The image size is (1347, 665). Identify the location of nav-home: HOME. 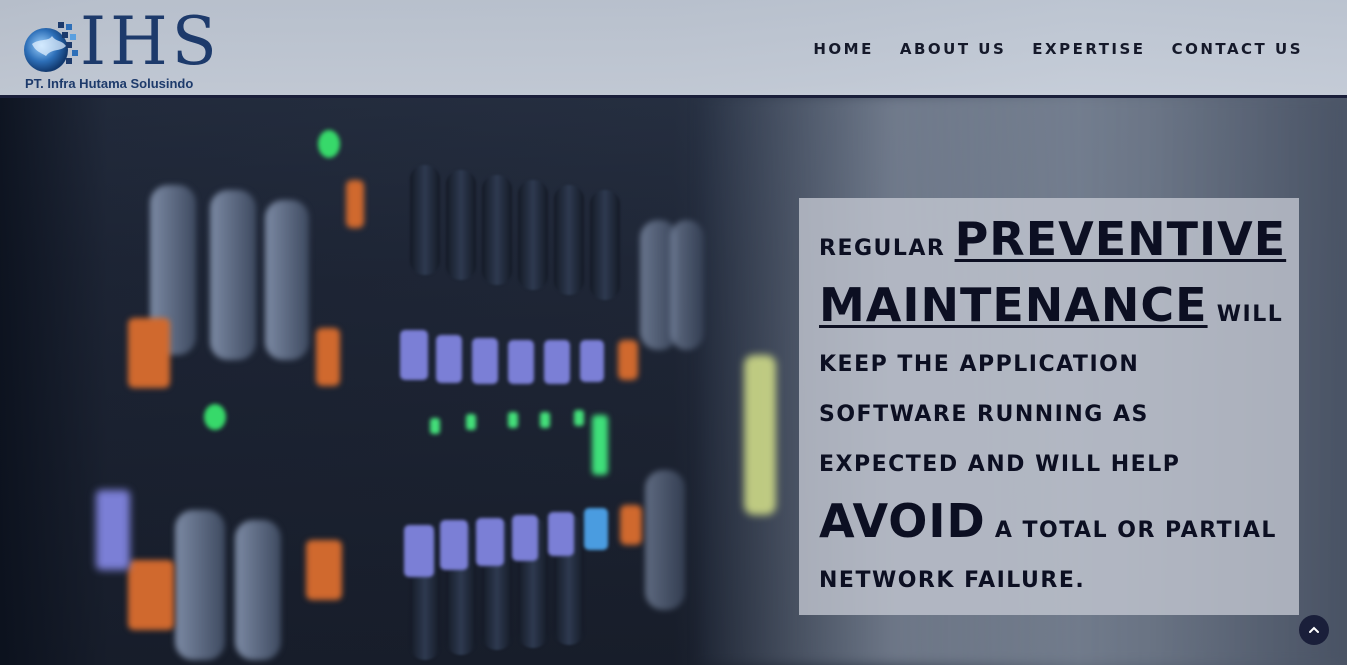
(843, 49).